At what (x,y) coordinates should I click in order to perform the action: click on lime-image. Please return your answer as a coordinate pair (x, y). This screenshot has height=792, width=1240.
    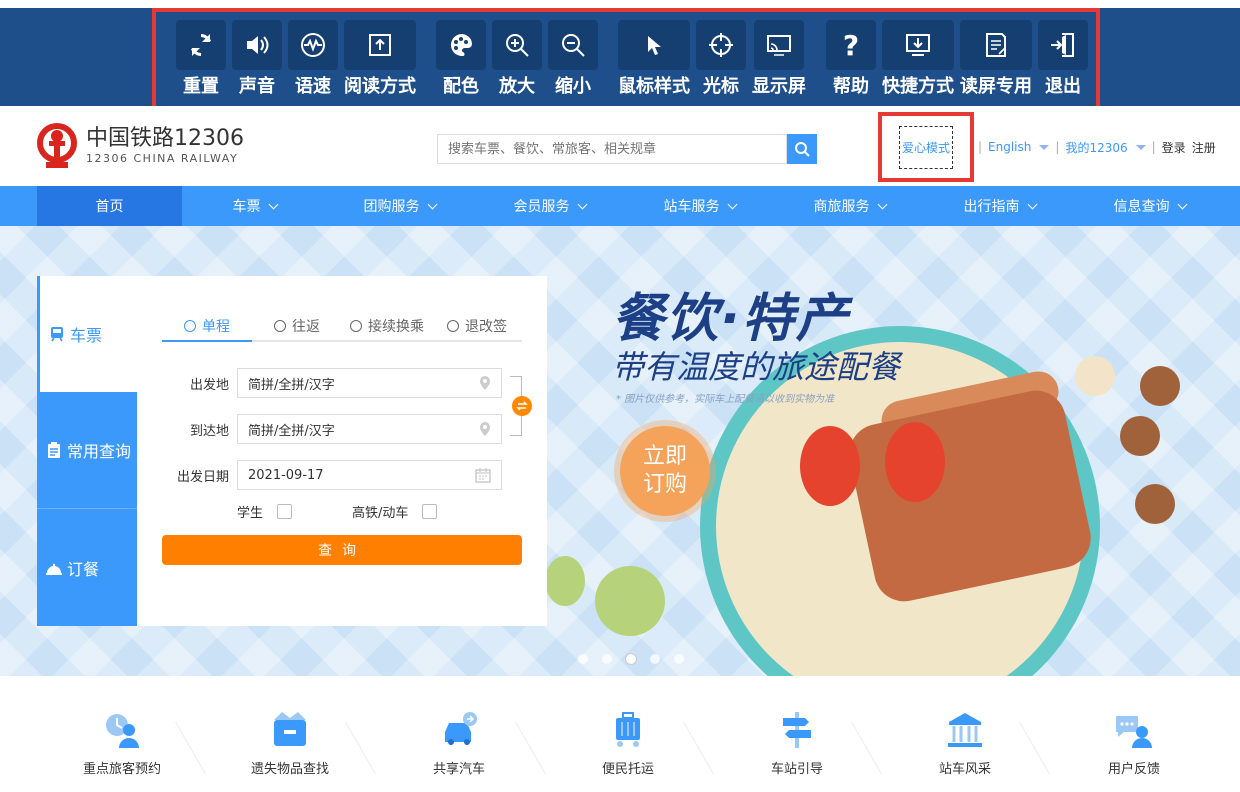
    Looking at the image, I should click on (630, 601).